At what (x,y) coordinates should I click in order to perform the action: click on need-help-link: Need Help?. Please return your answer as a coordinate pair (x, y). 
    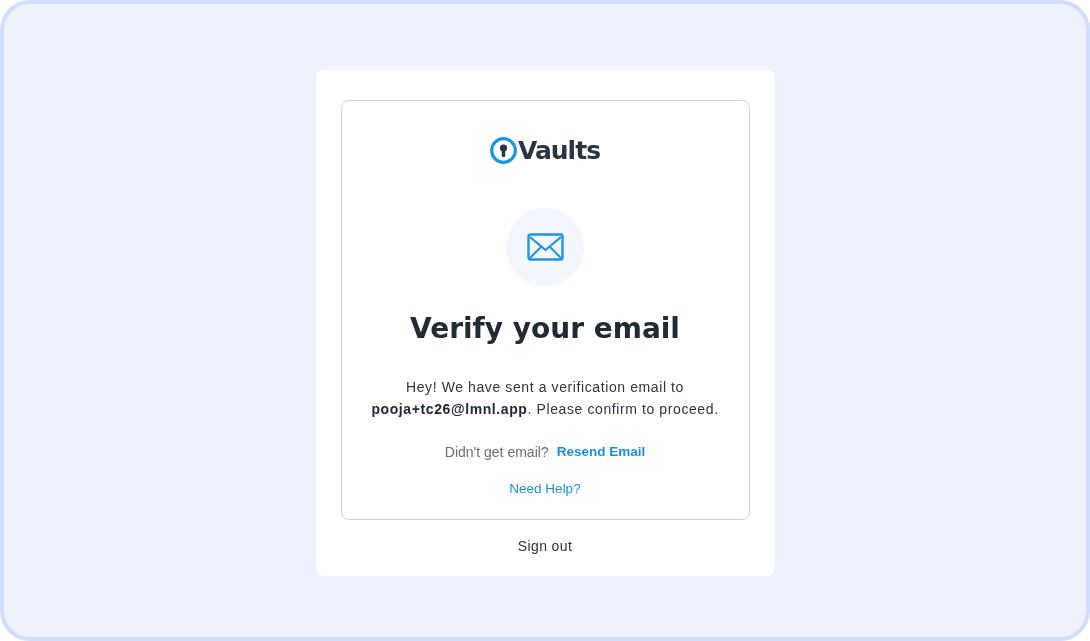
    Looking at the image, I should click on (545, 488).